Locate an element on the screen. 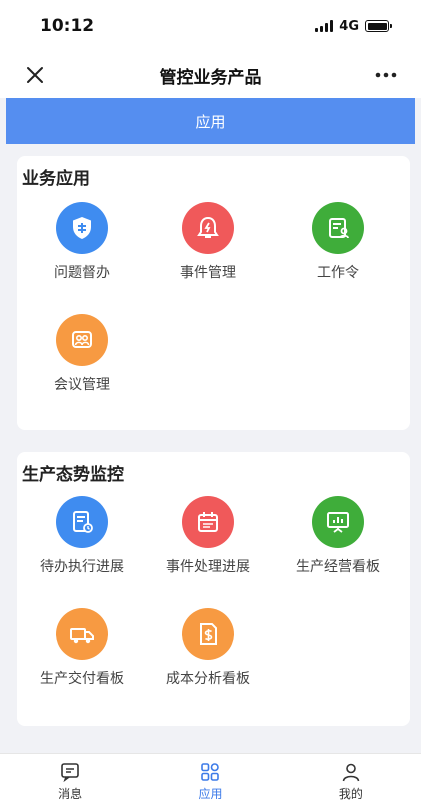 The height and width of the screenshot is (809, 421). tab-label: 消息 is located at coordinates (70, 794).